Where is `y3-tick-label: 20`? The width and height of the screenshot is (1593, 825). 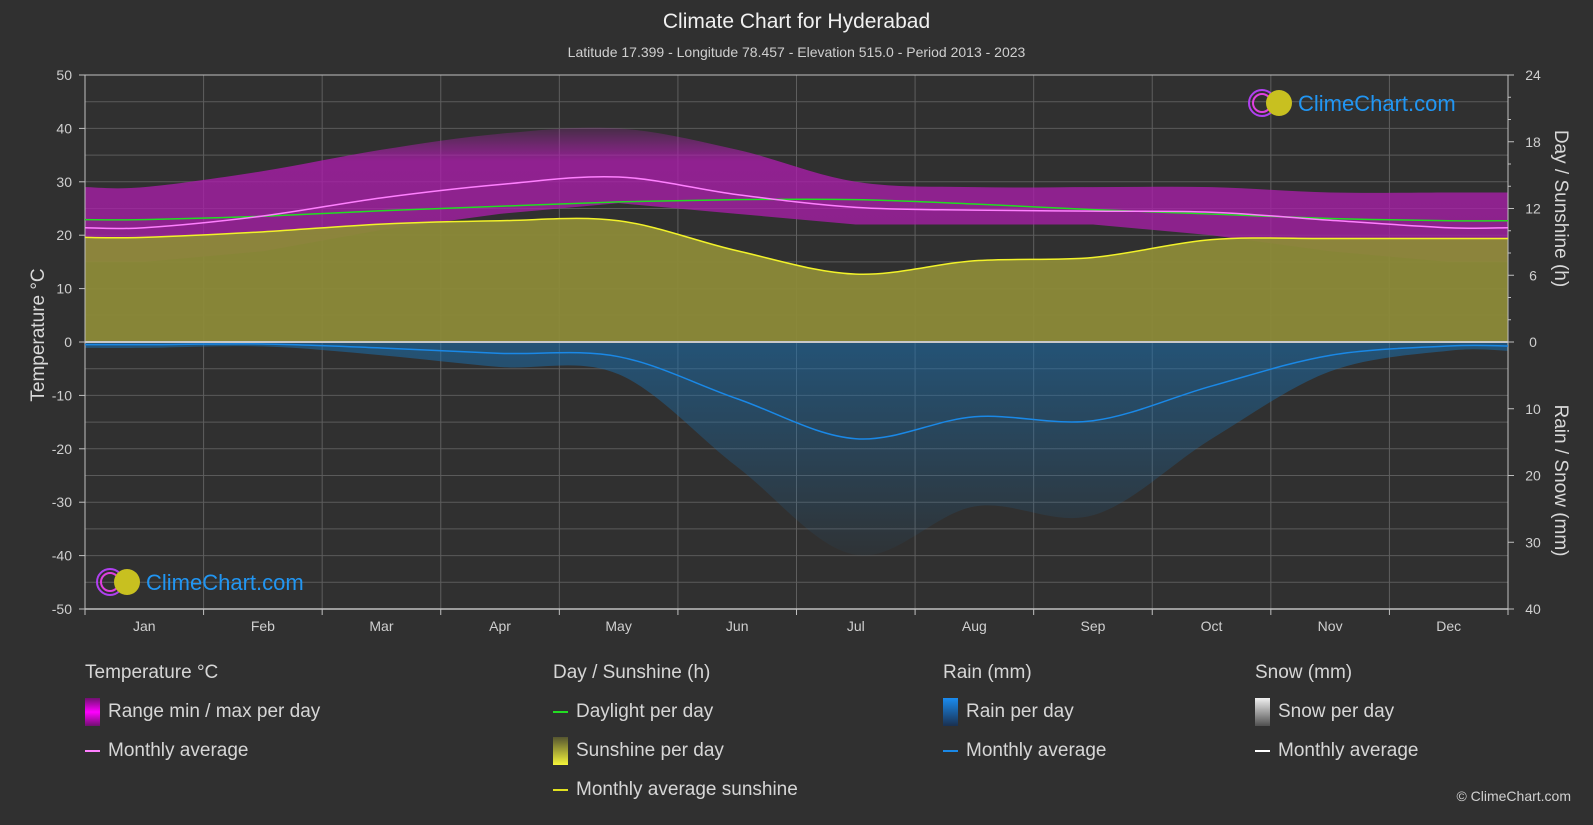 y3-tick-label: 20 is located at coordinates (1533, 476).